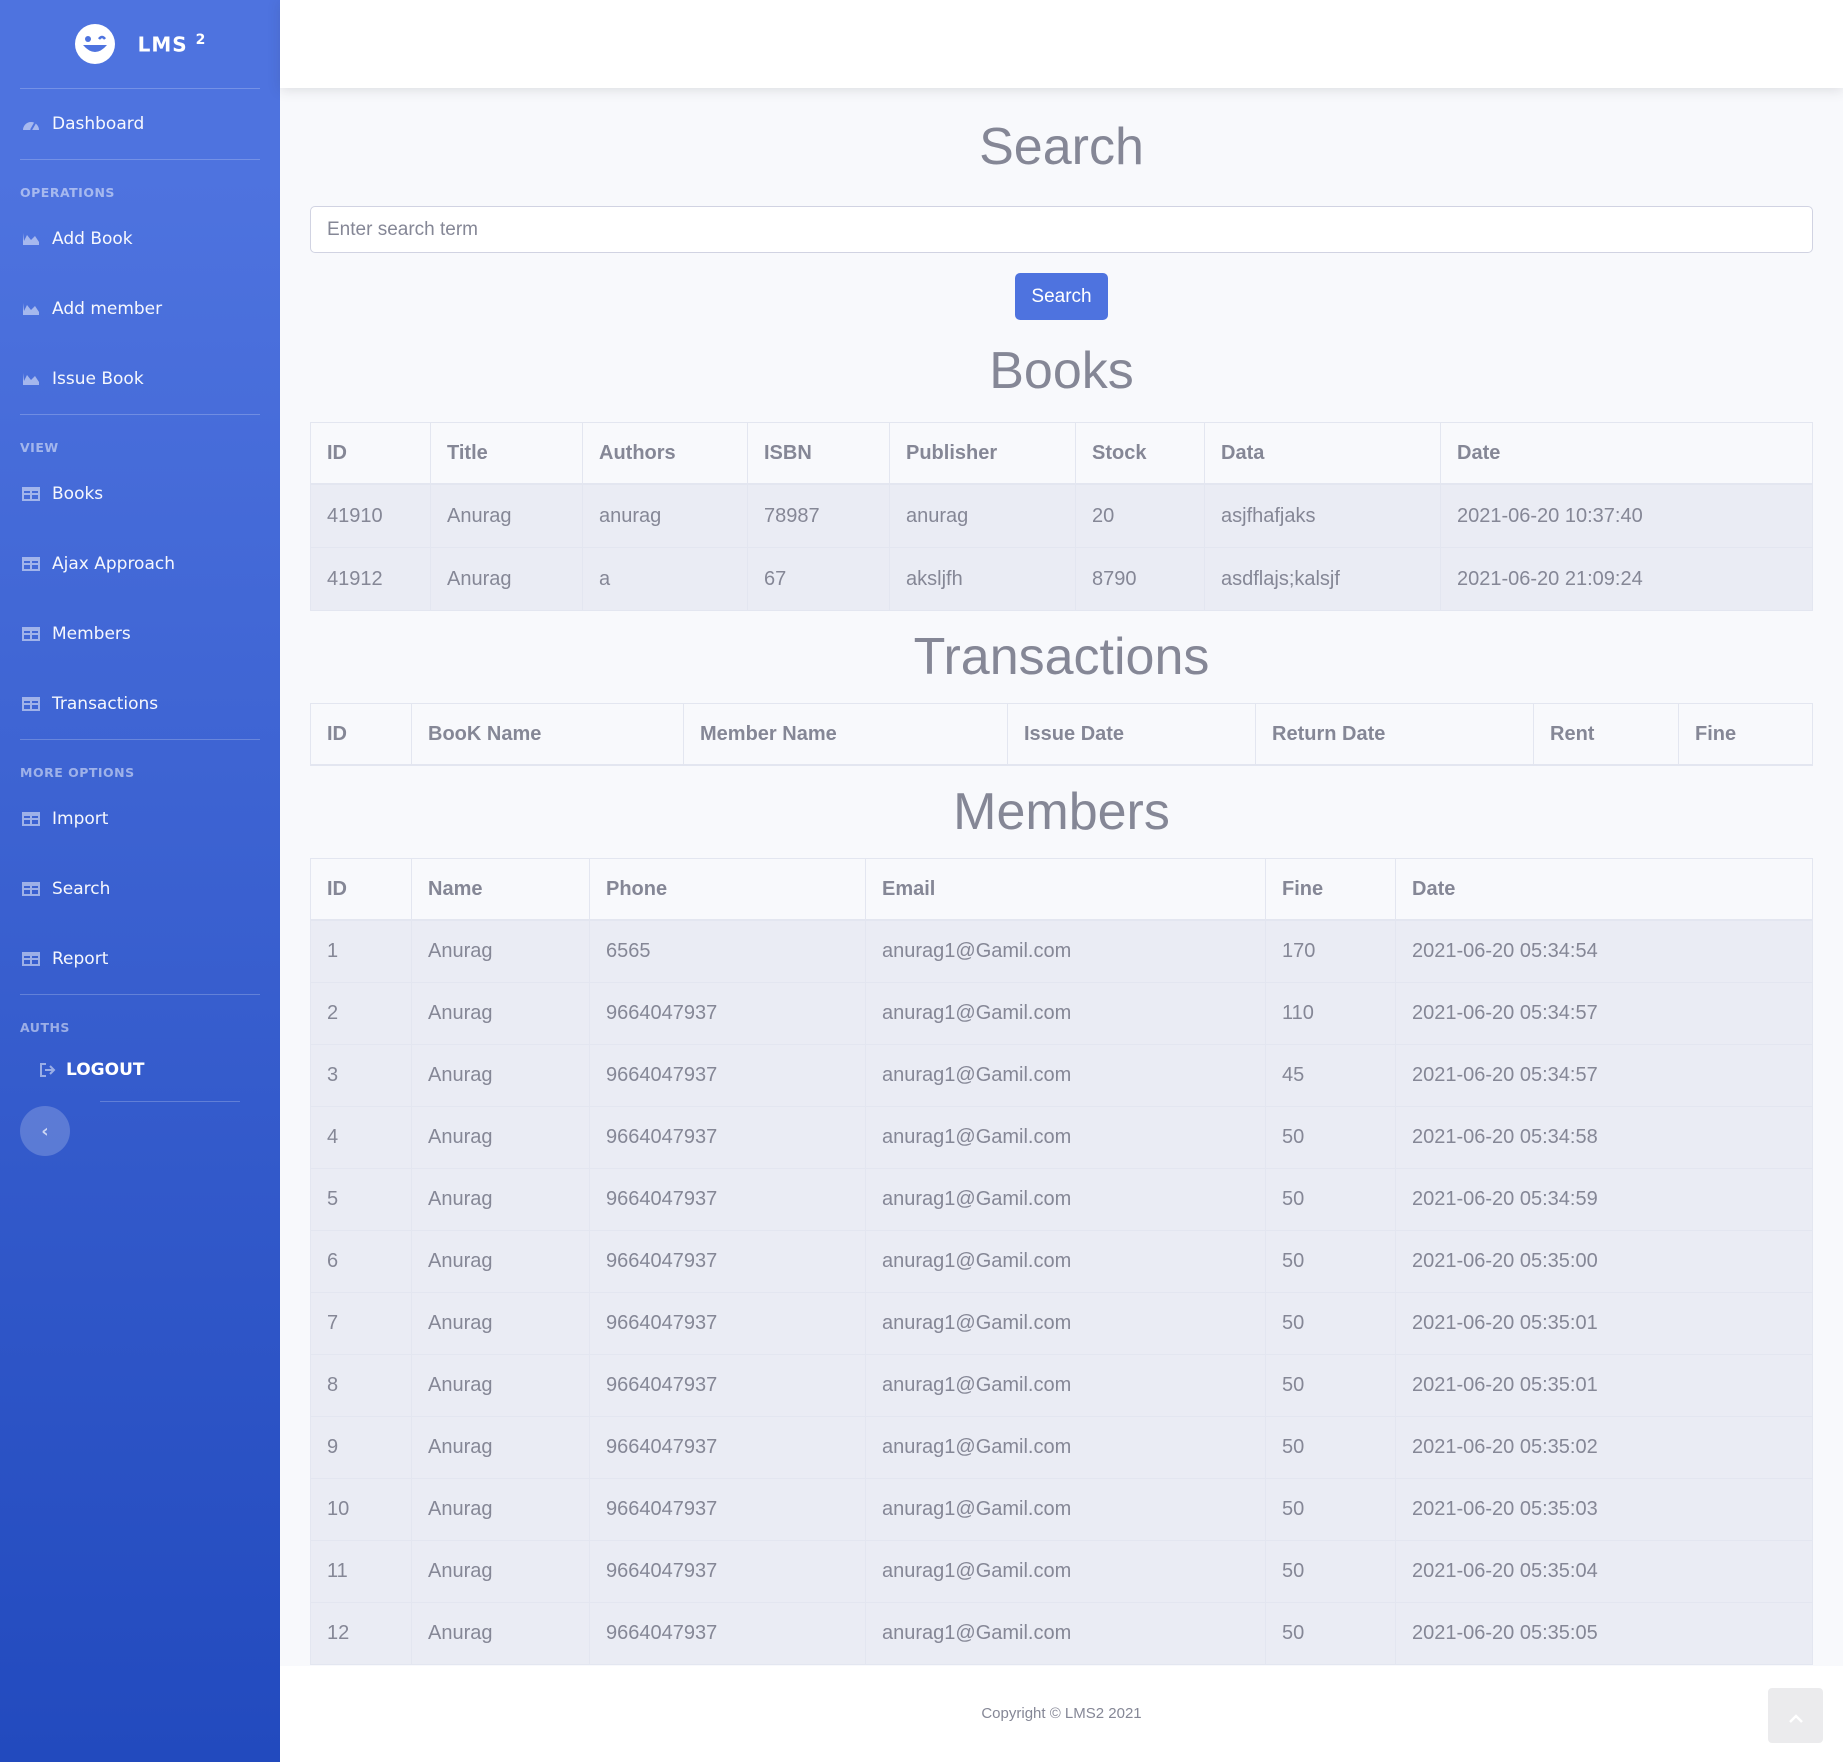 The height and width of the screenshot is (1762, 1843). I want to click on sidebar-item-transactions: Transactions, so click(140, 704).